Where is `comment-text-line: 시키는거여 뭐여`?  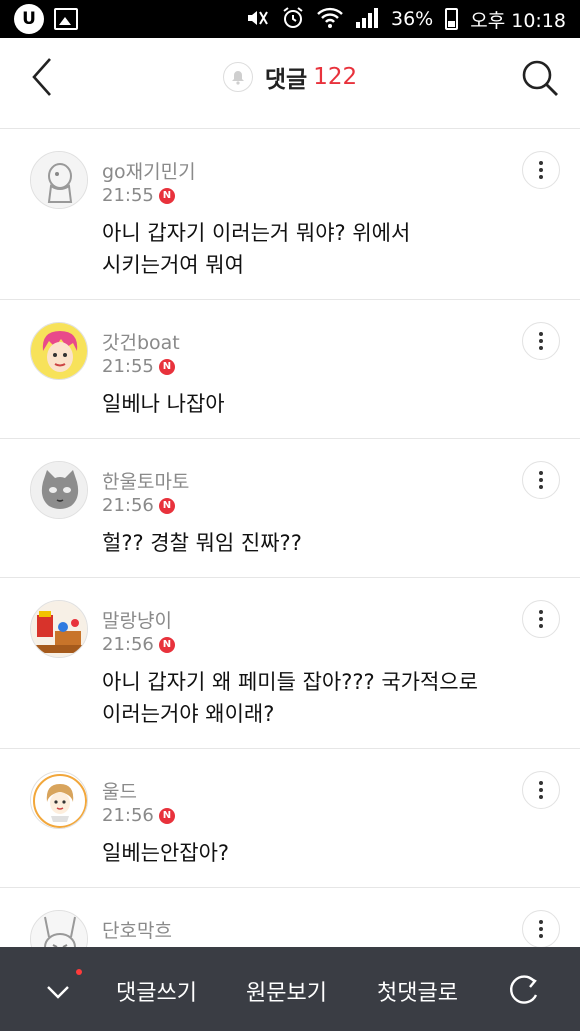
comment-text-line: 시키는거여 뭐여 is located at coordinates (173, 265).